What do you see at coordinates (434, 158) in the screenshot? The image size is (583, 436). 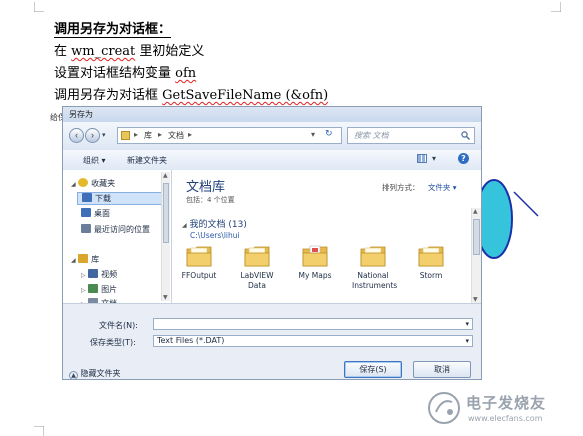 I see `view-dropdown-icon: ▾` at bounding box center [434, 158].